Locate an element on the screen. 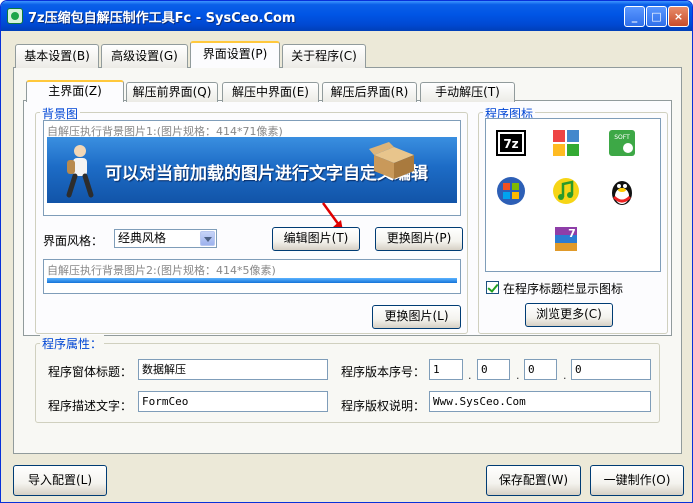 The image size is (693, 503). version-build-input: 0 is located at coordinates (540, 369).